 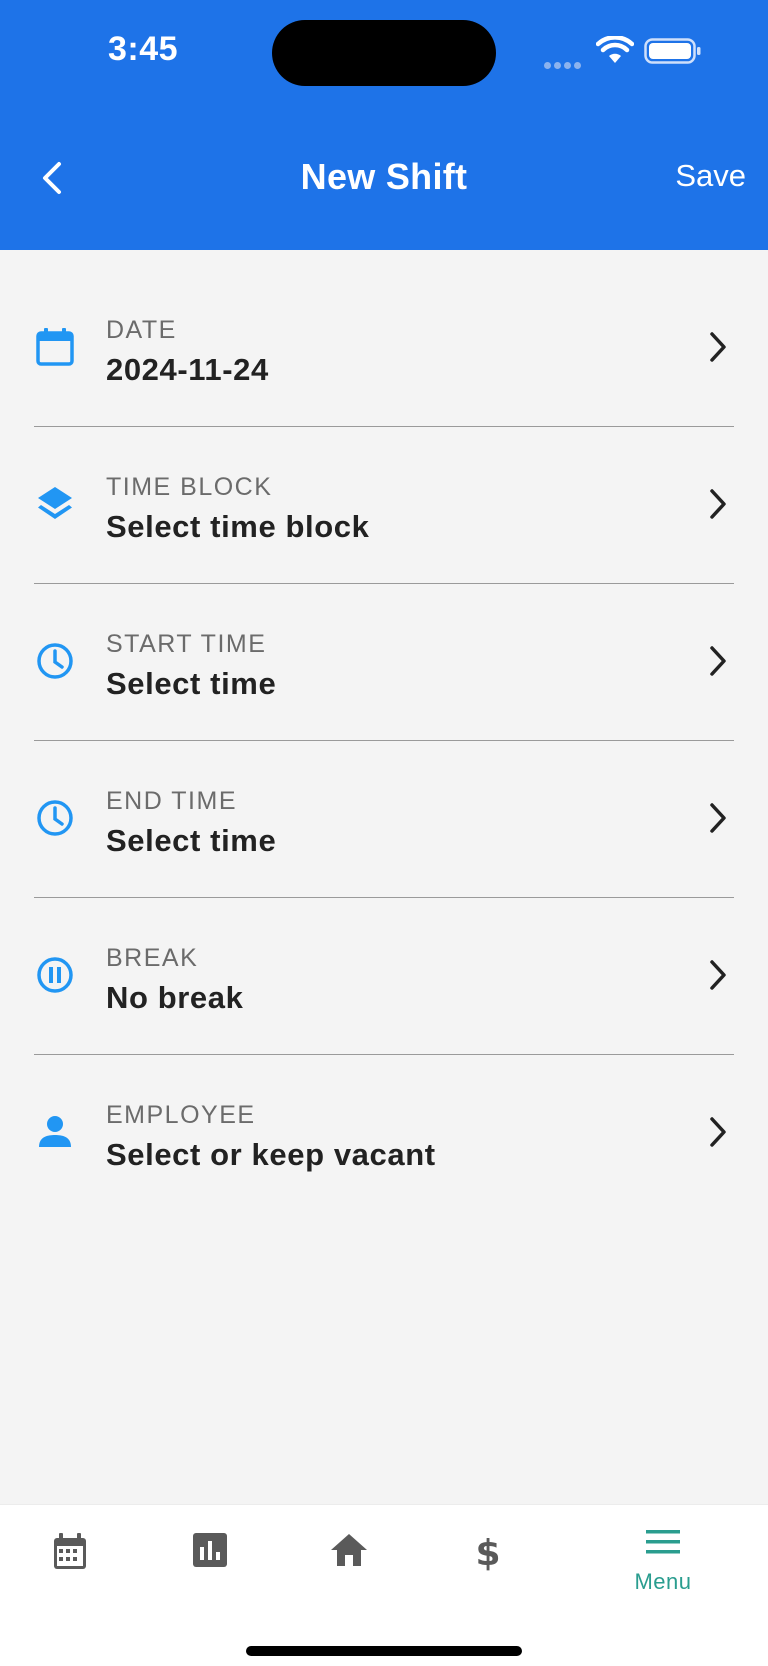 I want to click on break-value: No break, so click(x=175, y=997).